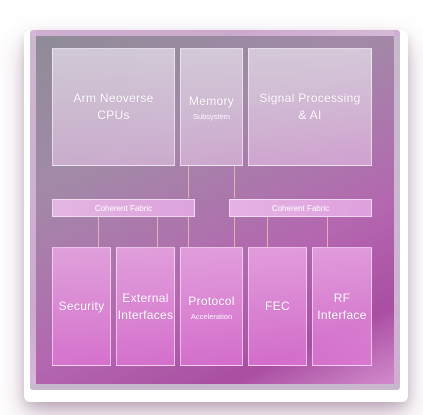 The width and height of the screenshot is (423, 415). I want to click on block-security: Security, so click(81, 306).